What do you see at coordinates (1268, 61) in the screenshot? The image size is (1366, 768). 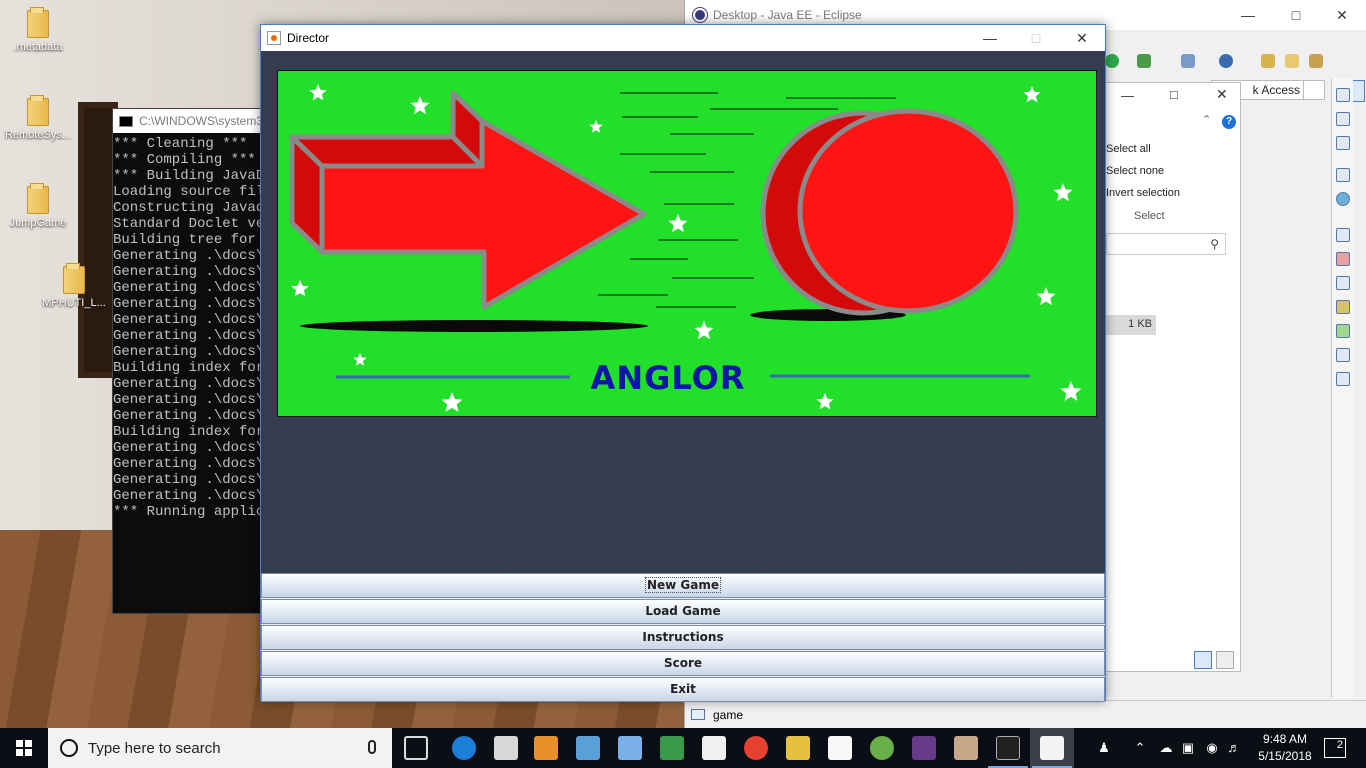 I see `open-folder-icon` at bounding box center [1268, 61].